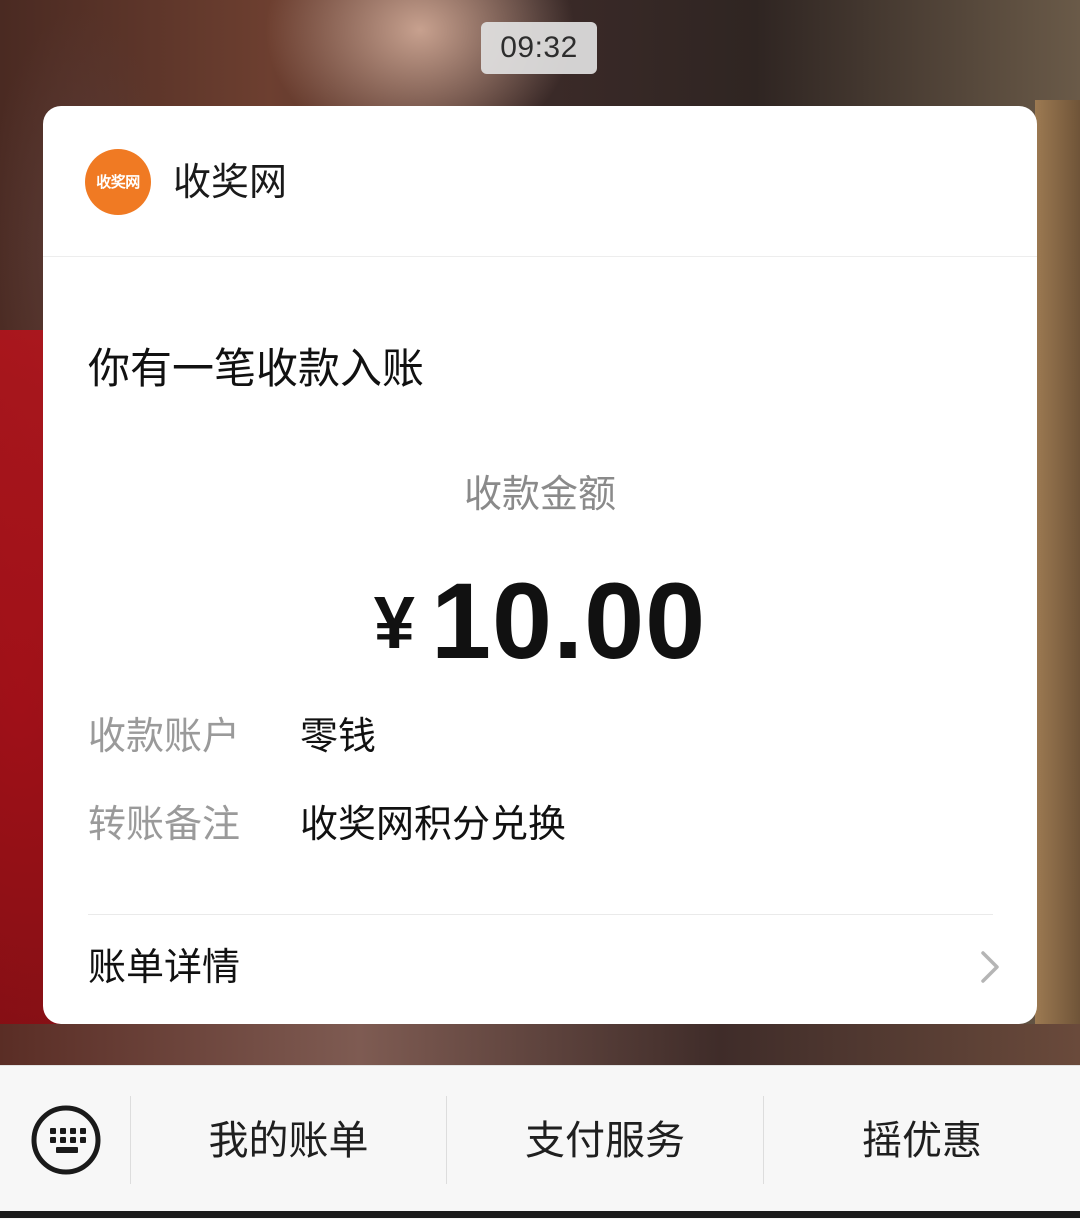 The width and height of the screenshot is (1080, 1219). I want to click on currency-symbol: ¥, so click(394, 622).